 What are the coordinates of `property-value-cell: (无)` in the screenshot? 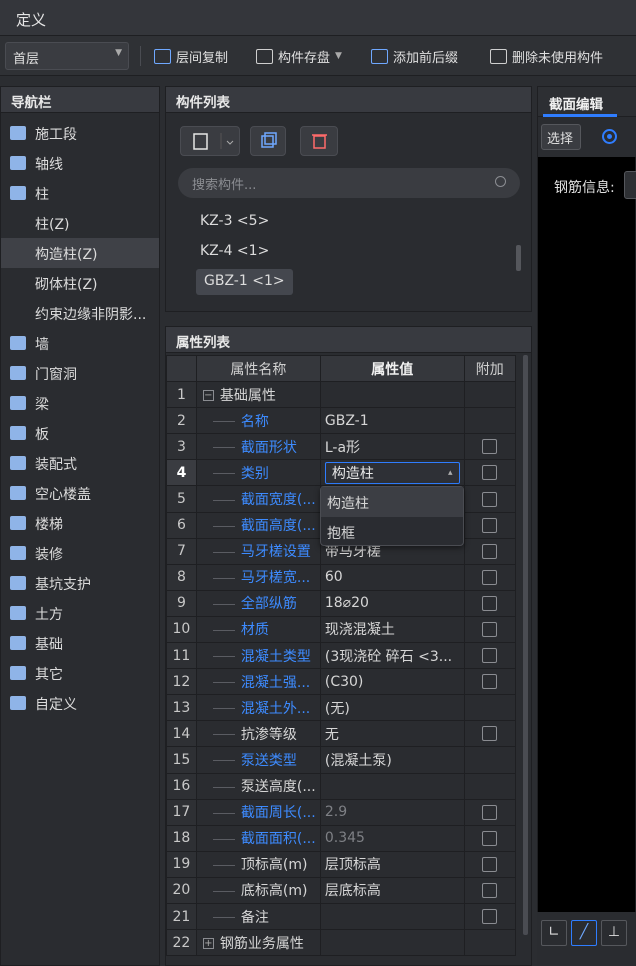 It's located at (392, 708).